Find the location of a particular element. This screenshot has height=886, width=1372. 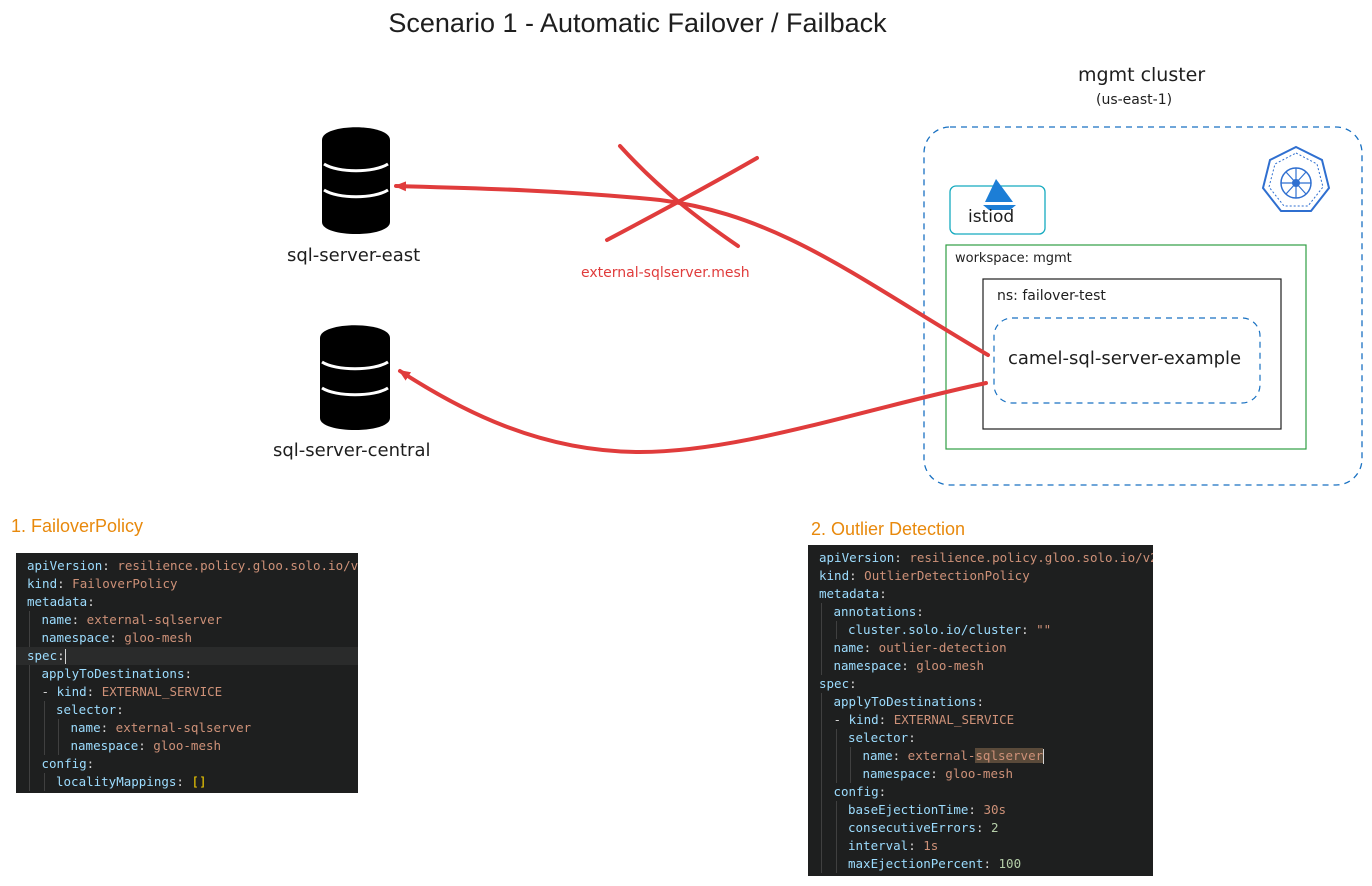

code-line: name: external-sqlserver is located at coordinates (980, 756).